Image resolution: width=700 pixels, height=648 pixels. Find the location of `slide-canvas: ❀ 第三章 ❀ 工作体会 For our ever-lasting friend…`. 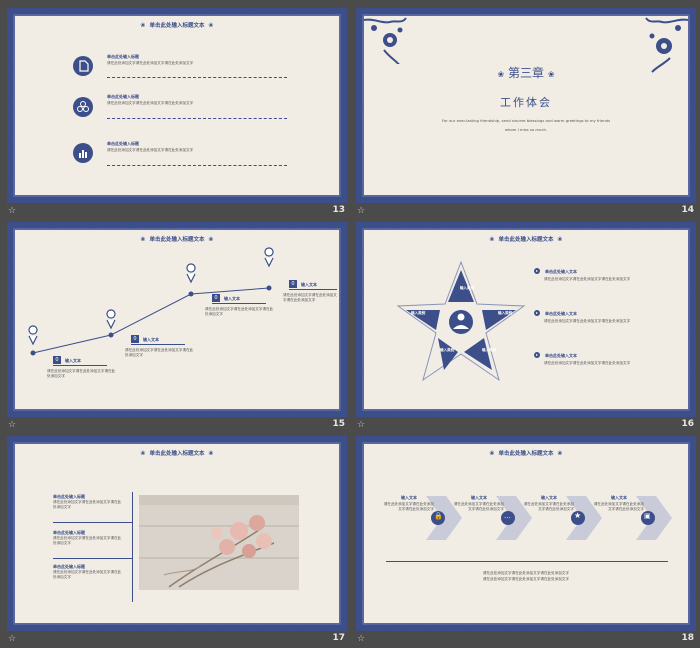

slide-canvas: ❀ 第三章 ❀ 工作体会 For our ever-lasting friend… is located at coordinates (526, 105).